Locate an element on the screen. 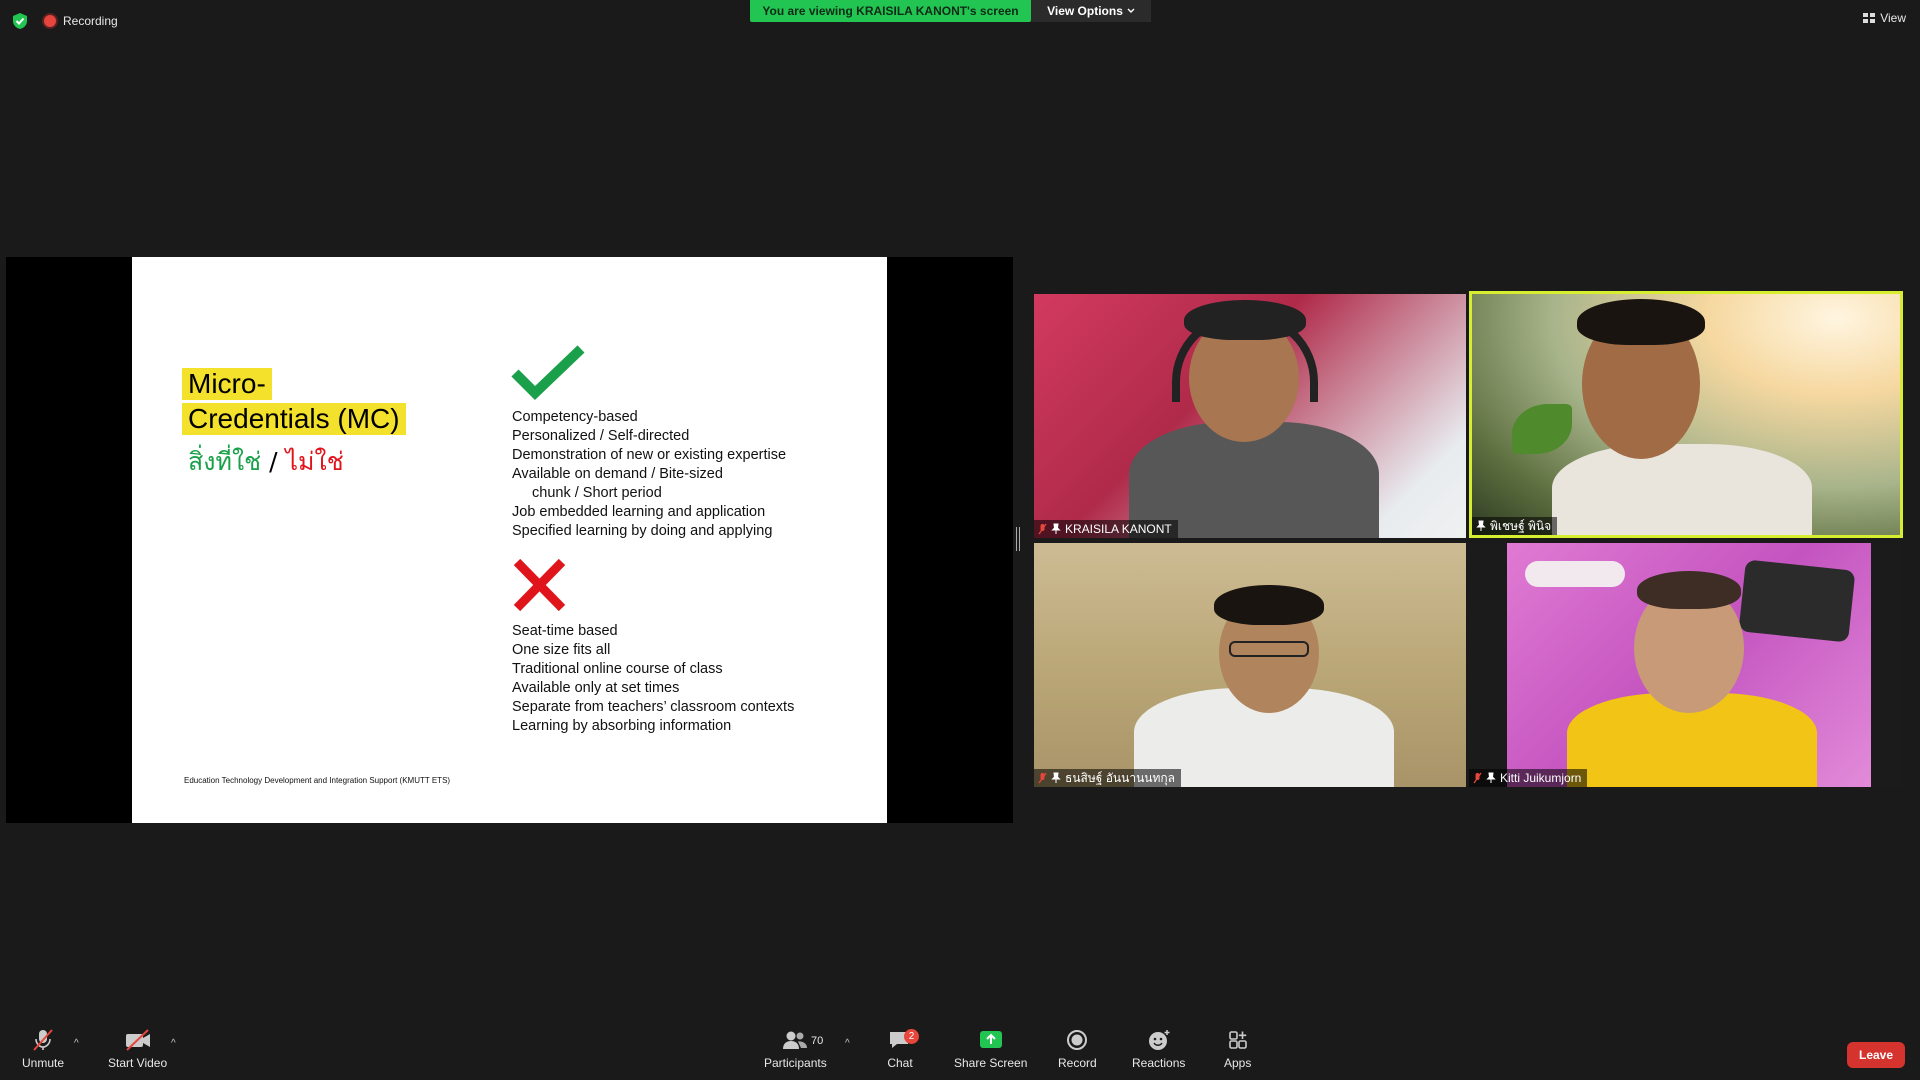 Image resolution: width=1920 pixels, height=1080 pixels. leave-button: Leave is located at coordinates (1876, 1055).